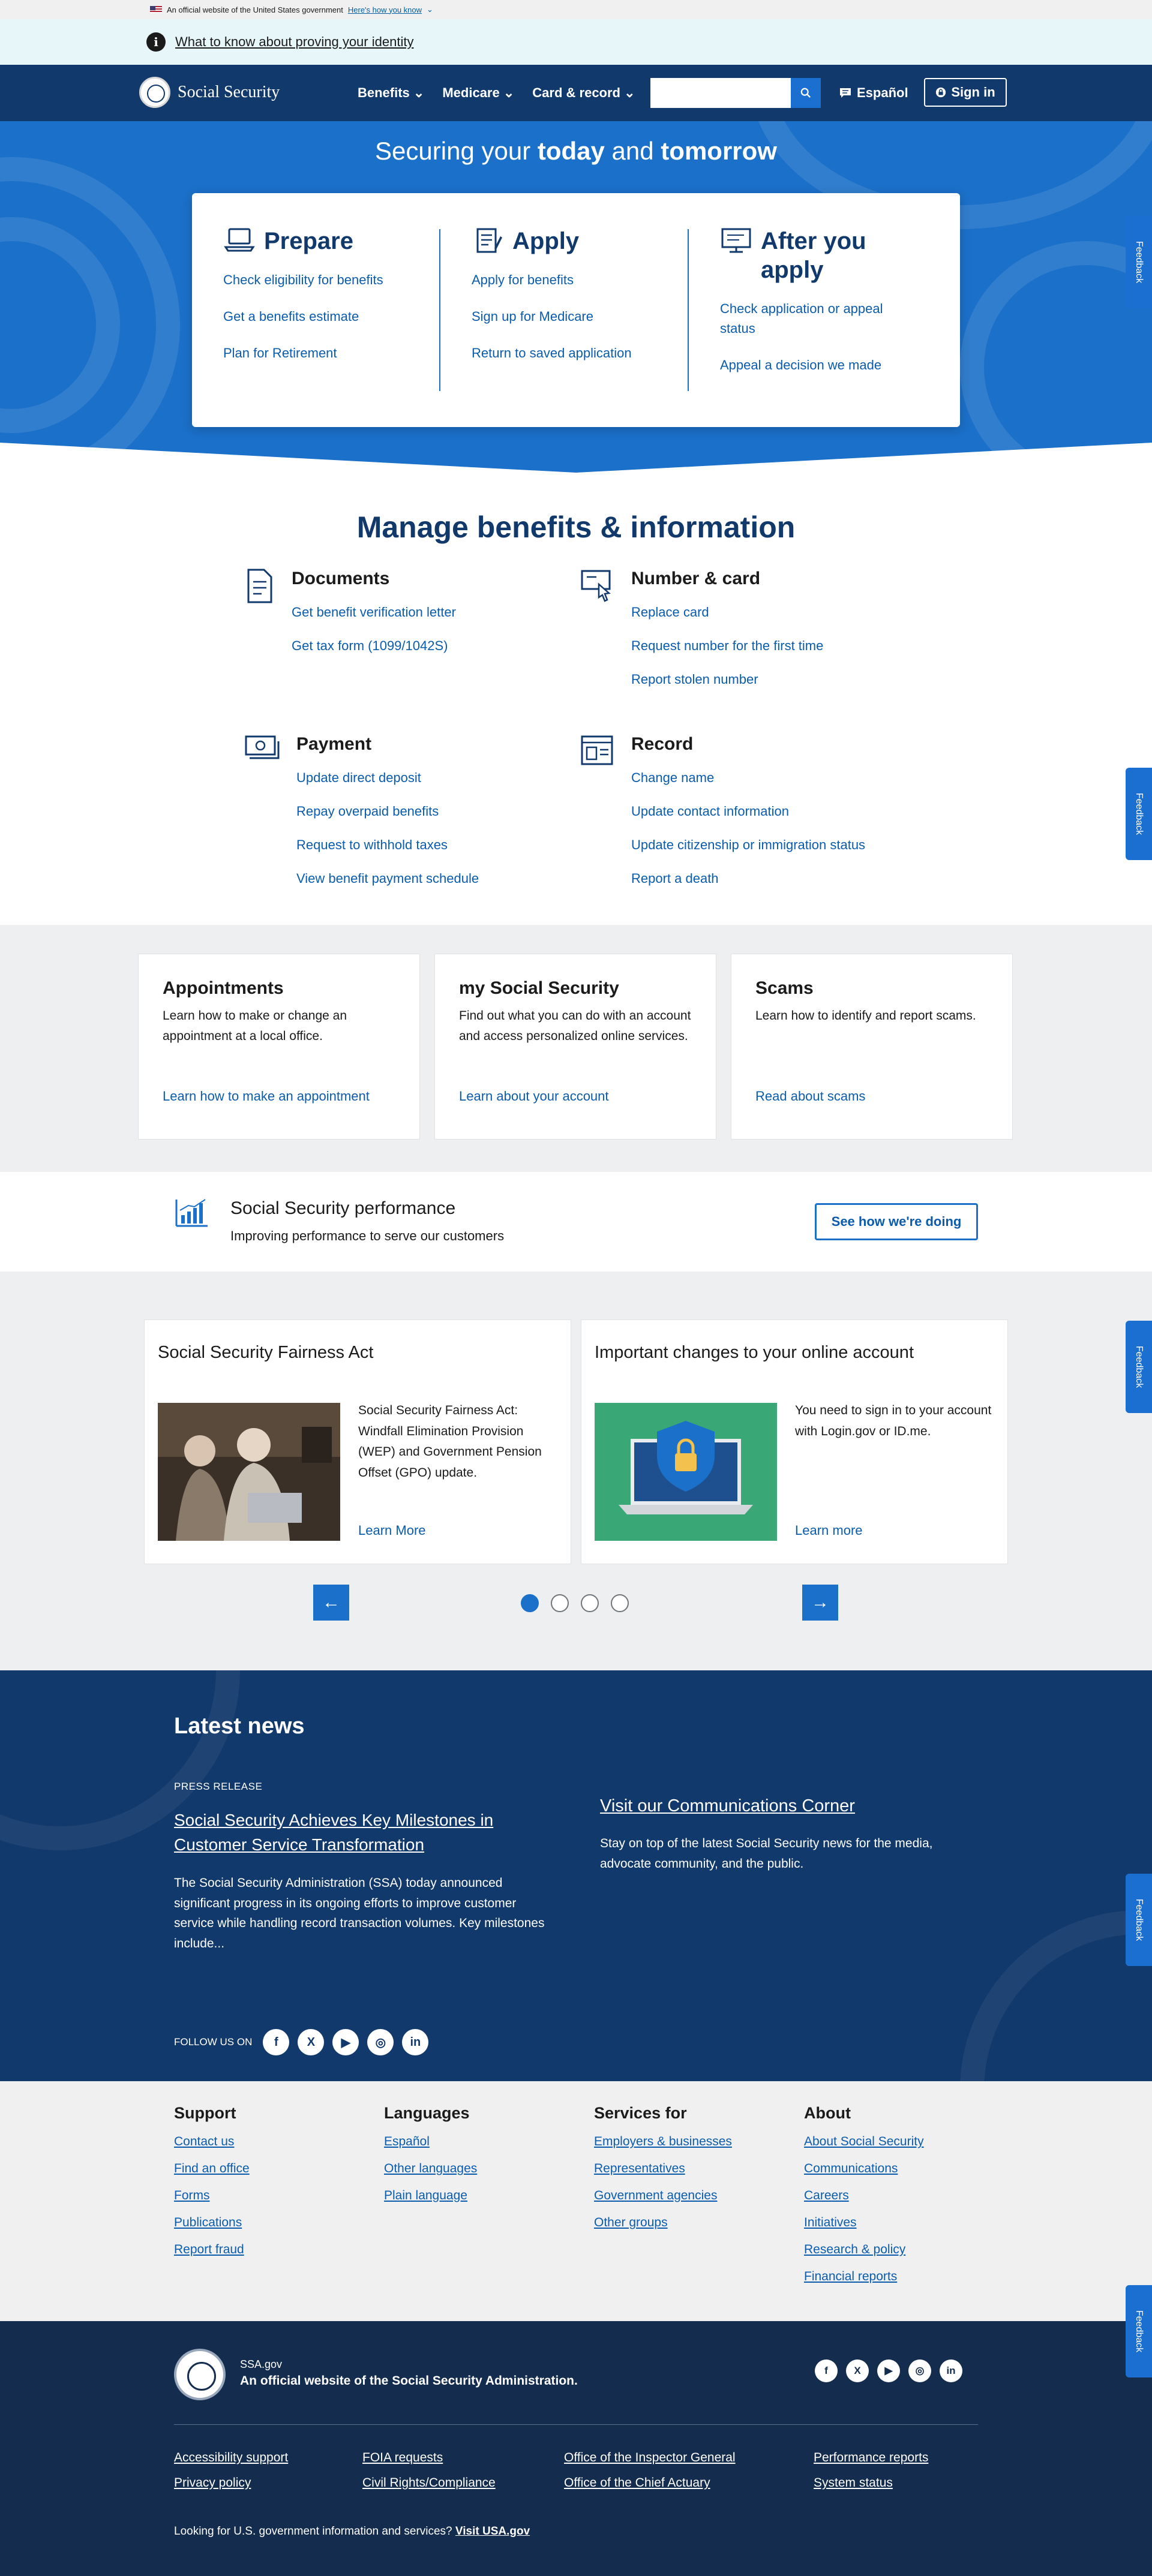  I want to click on online-account-learn-more-link: Learn more, so click(829, 1531).